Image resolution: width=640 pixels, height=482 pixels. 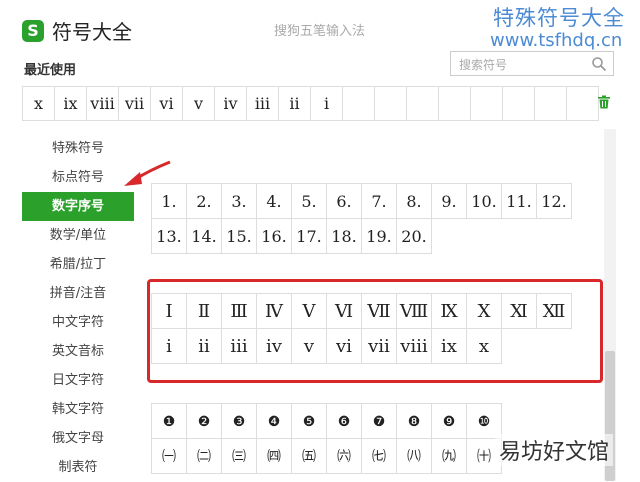 I want to click on symbol-cell: ⅲ, so click(x=239, y=346).